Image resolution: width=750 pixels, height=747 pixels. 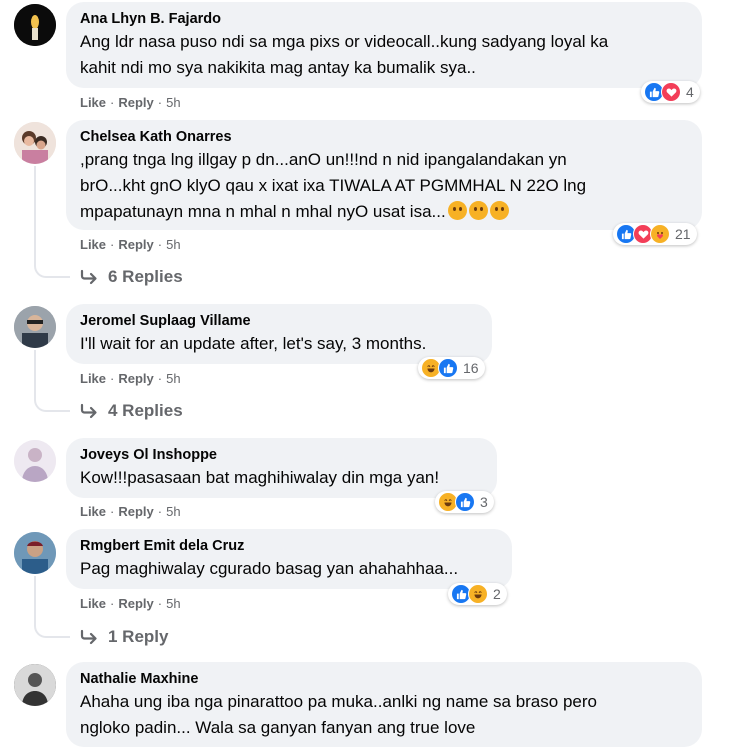 I want to click on comment-author: Jeromel Suplaag Villame, so click(x=279, y=321).